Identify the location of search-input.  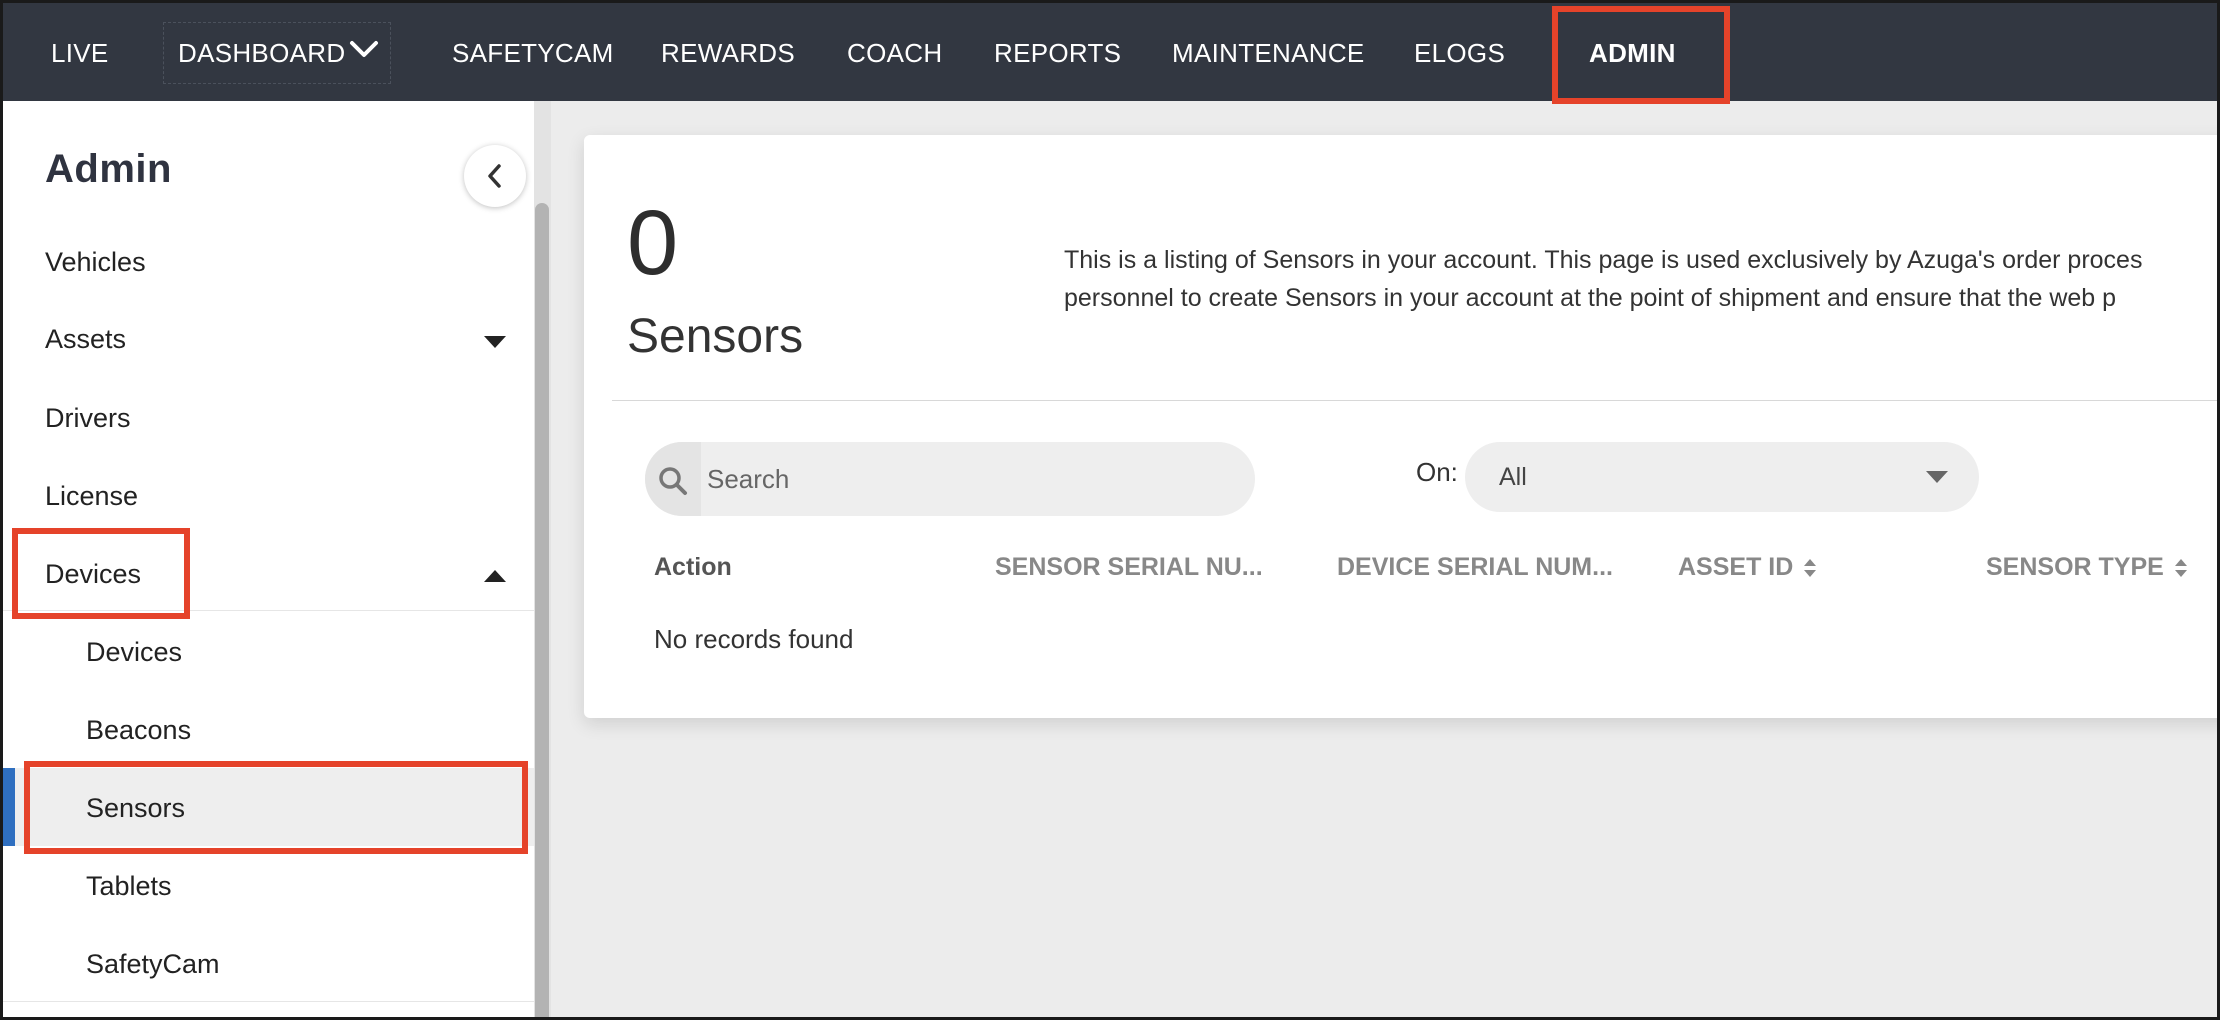
(967, 479).